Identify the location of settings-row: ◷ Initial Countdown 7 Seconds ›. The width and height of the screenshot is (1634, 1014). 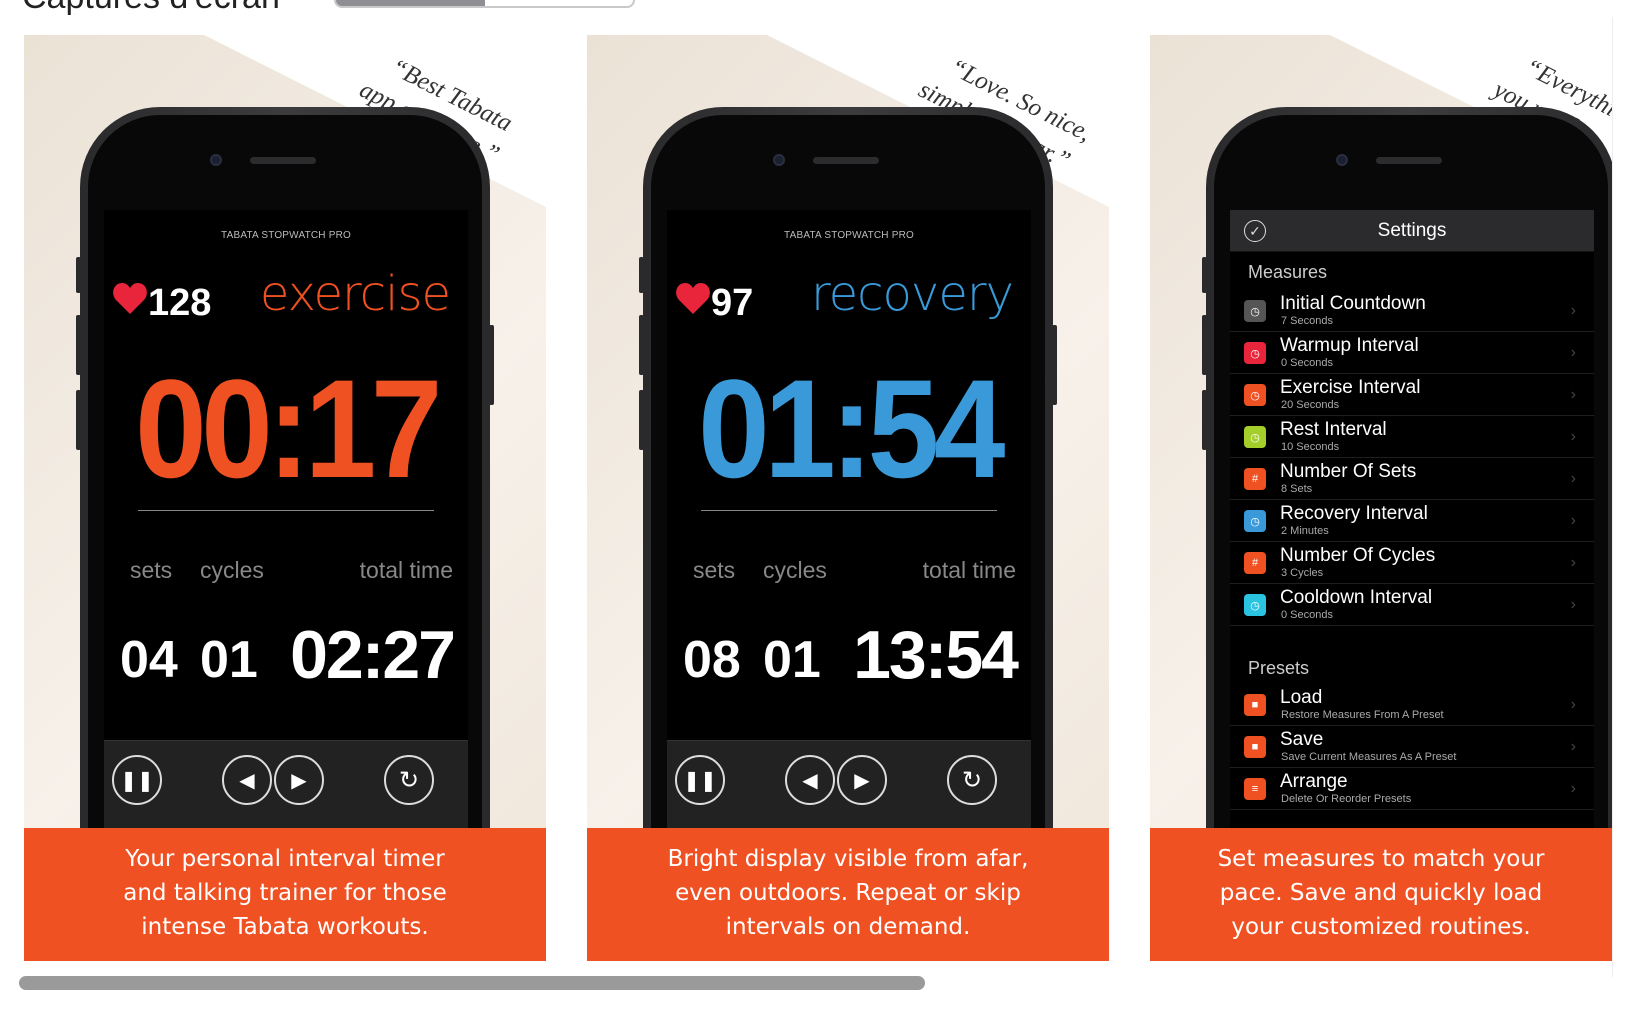
(1412, 311).